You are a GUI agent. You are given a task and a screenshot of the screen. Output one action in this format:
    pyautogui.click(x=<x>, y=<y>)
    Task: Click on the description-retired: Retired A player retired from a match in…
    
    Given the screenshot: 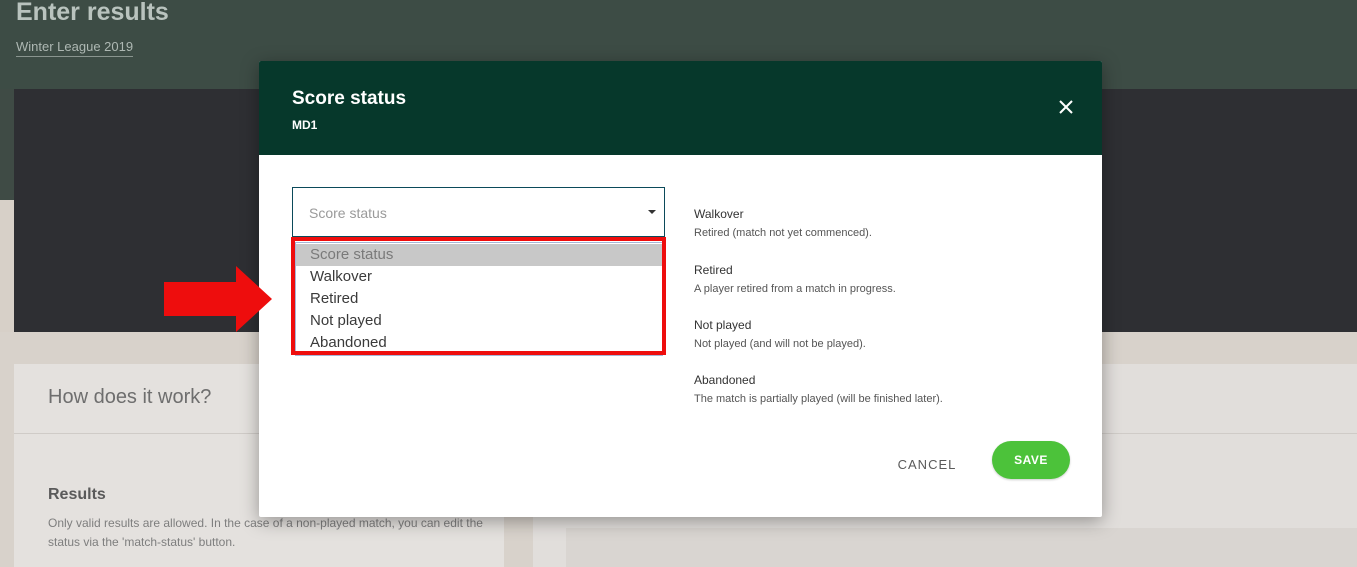 What is the action you would take?
    pyautogui.click(x=884, y=279)
    